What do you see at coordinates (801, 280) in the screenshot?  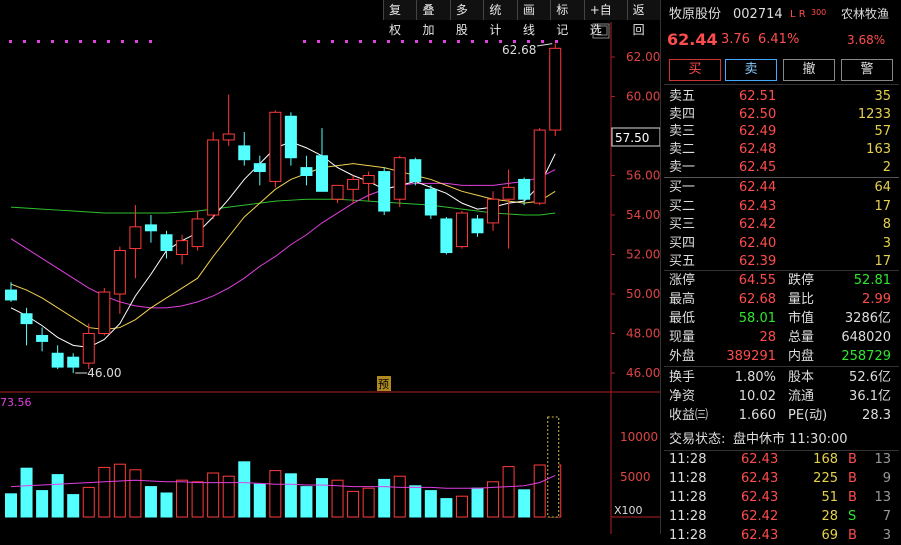 I see `stat-label-limit_down: 跌停` at bounding box center [801, 280].